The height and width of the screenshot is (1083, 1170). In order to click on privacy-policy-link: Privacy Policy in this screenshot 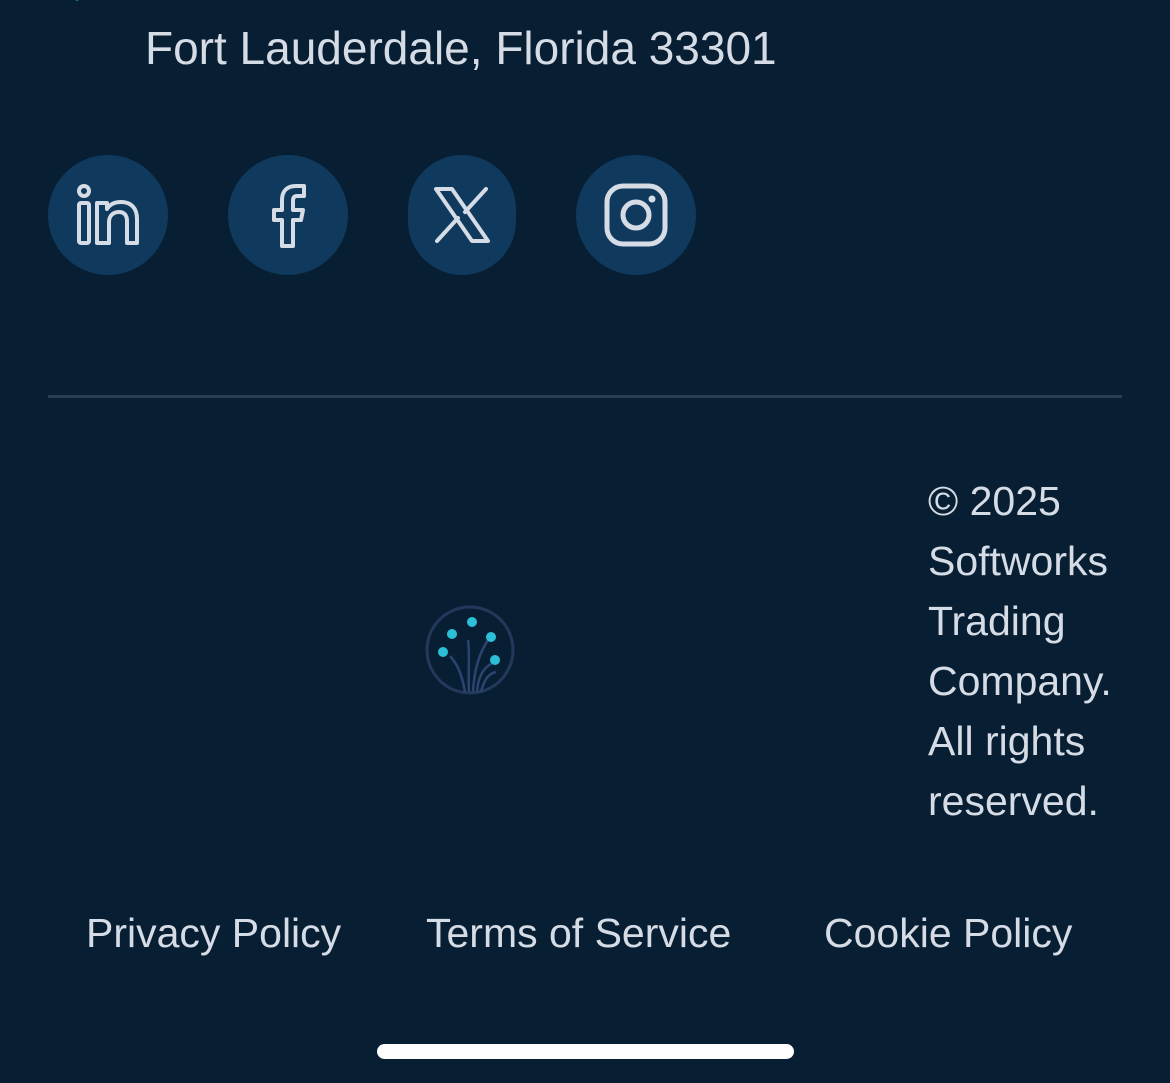, I will do `click(213, 933)`.